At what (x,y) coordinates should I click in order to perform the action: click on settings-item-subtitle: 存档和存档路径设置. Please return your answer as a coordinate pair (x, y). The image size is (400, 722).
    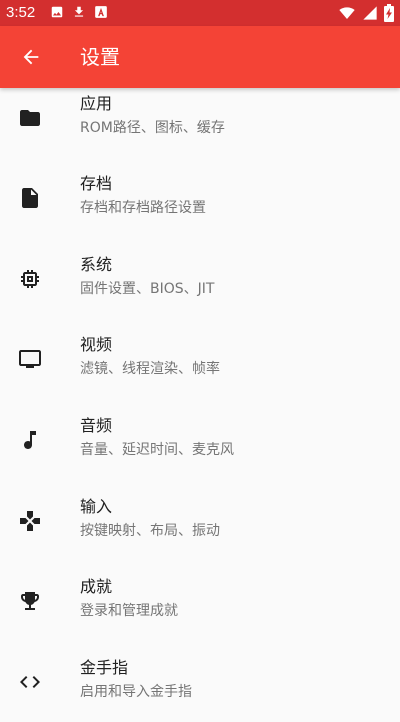
    Looking at the image, I should click on (143, 208).